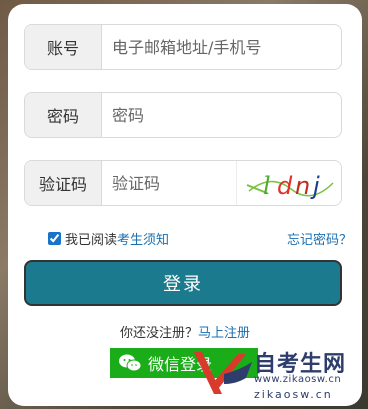 Image resolution: width=368 pixels, height=409 pixels. Describe the element at coordinates (267, 186) in the screenshot. I see `captcha-char-1: l` at that location.